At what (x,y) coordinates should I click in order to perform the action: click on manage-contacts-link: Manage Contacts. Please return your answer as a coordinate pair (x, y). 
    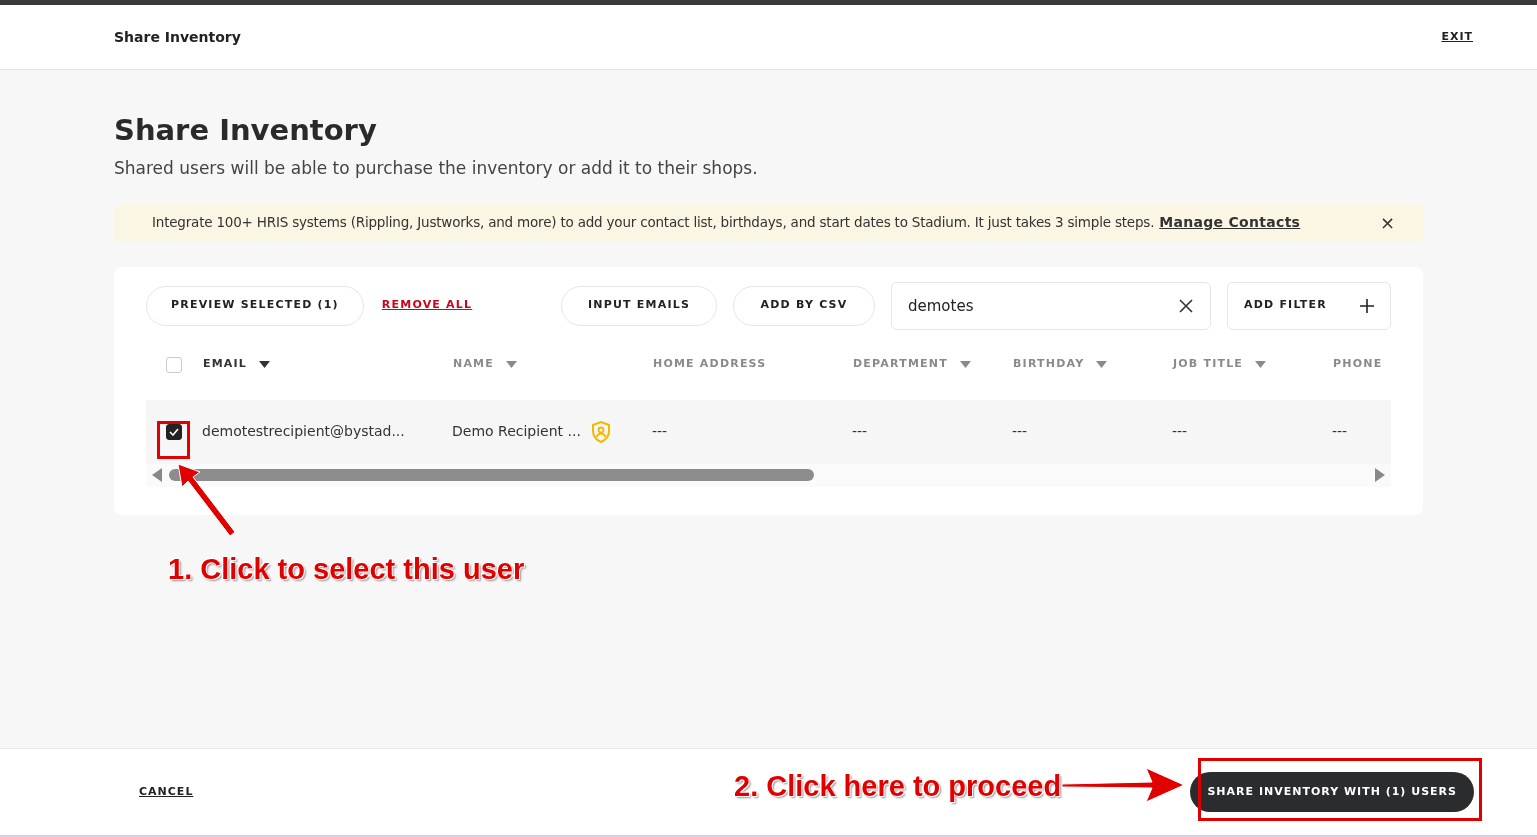
    Looking at the image, I should click on (1230, 222).